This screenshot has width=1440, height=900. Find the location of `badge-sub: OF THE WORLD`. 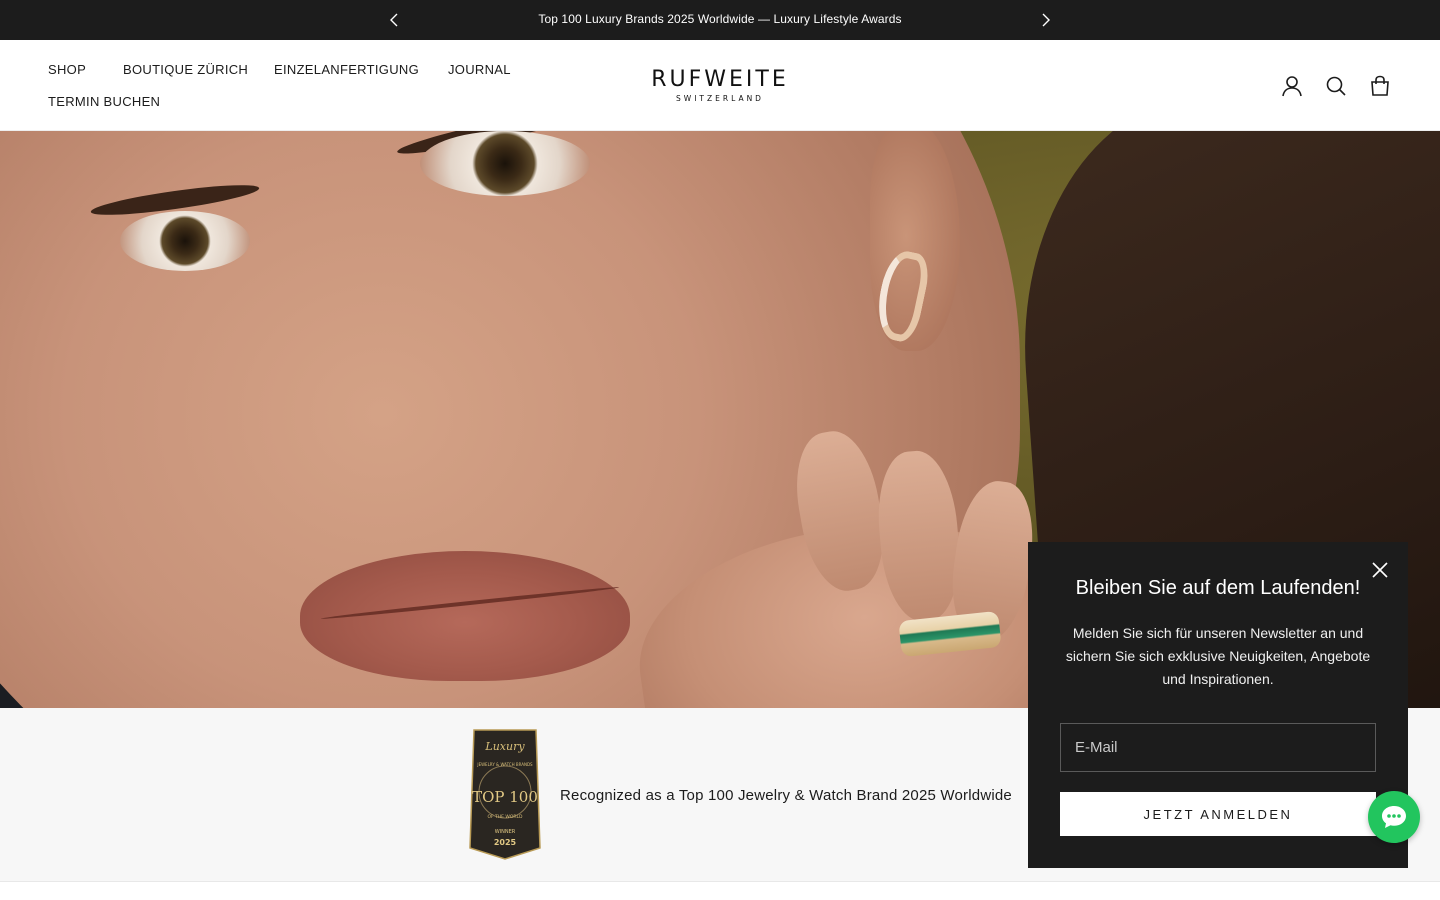

badge-sub: OF THE WORLD is located at coordinates (505, 817).